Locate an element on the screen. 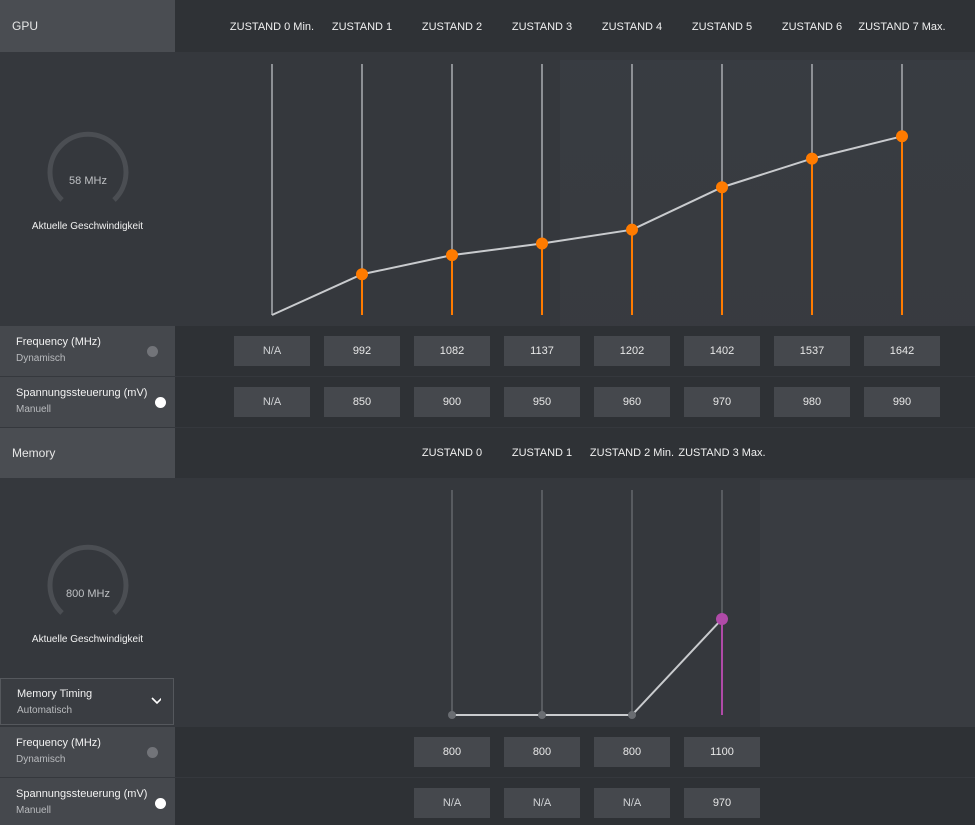  memory-voltage-control: Spannungssteuerung (mV) Manuell is located at coordinates (87, 801).